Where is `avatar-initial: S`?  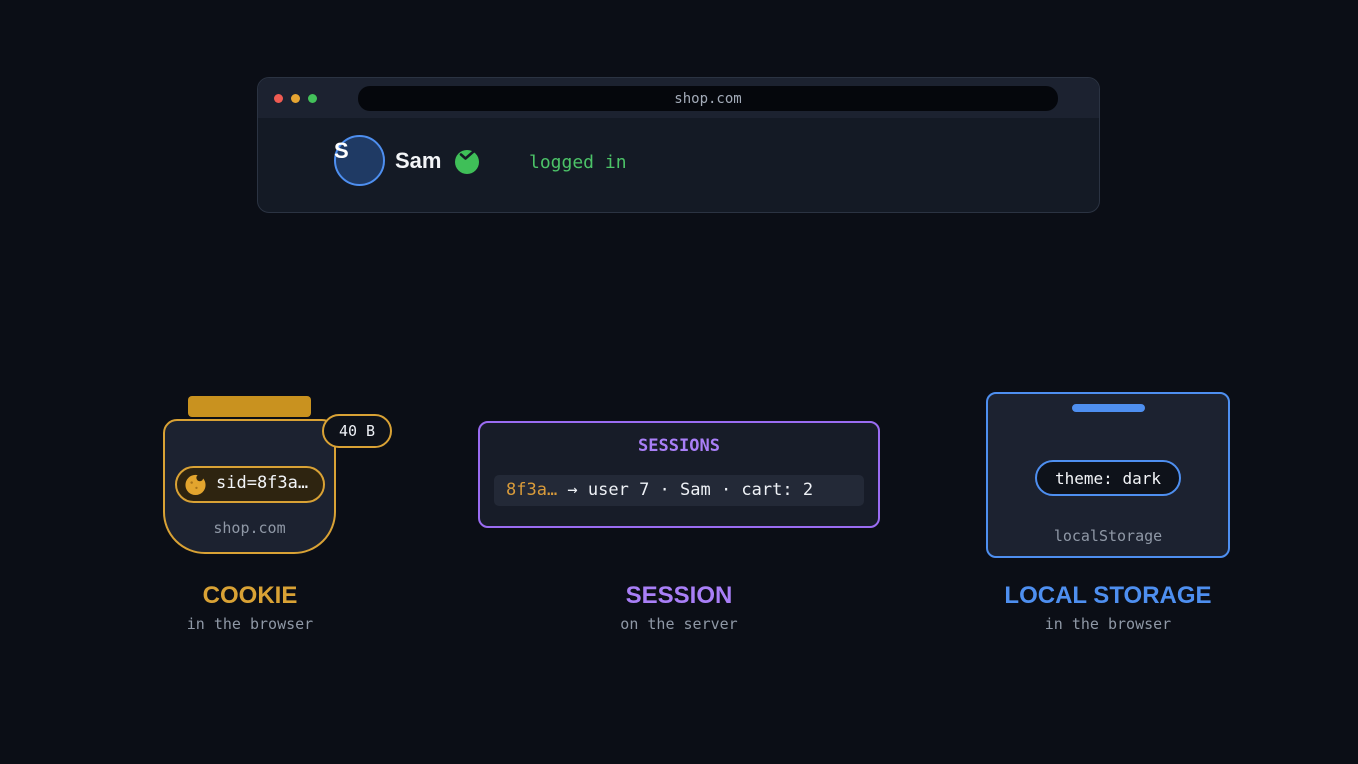
avatar-initial: S is located at coordinates (341, 150).